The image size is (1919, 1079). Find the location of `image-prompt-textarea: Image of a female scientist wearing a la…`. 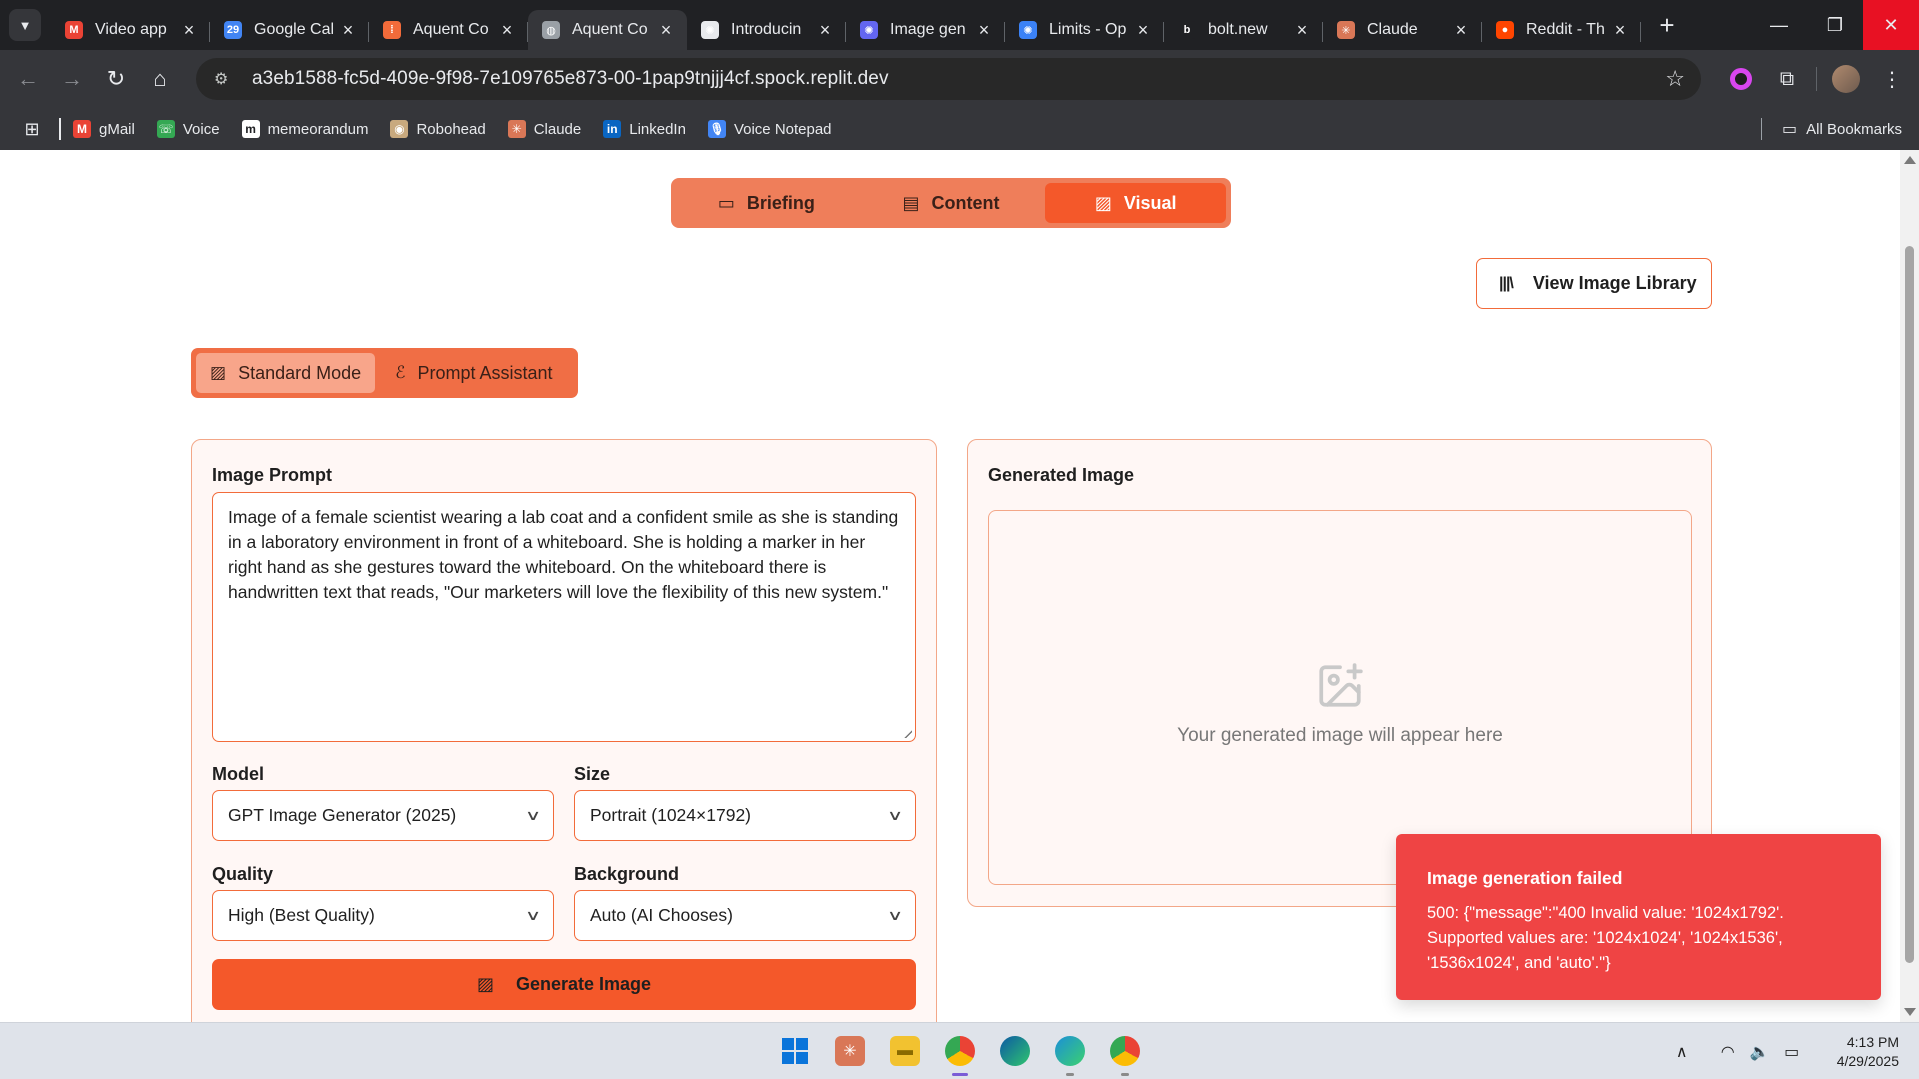

image-prompt-textarea: Image of a female scientist wearing a la… is located at coordinates (564, 617).